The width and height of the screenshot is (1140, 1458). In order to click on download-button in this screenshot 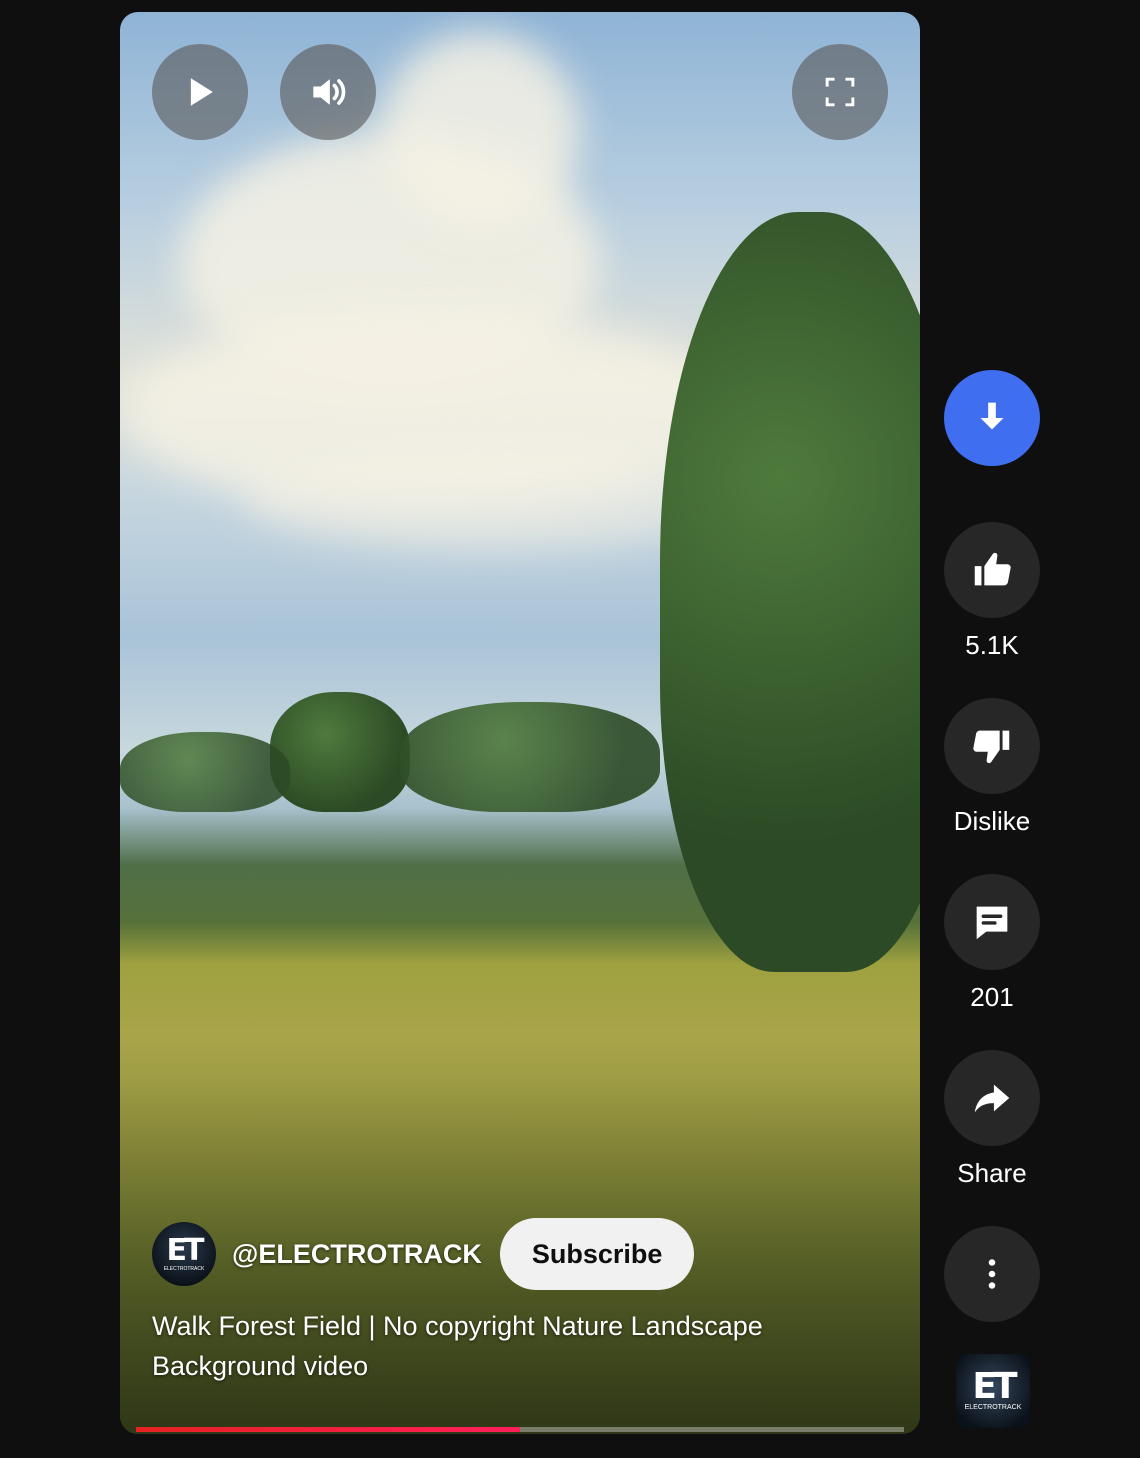, I will do `click(992, 418)`.